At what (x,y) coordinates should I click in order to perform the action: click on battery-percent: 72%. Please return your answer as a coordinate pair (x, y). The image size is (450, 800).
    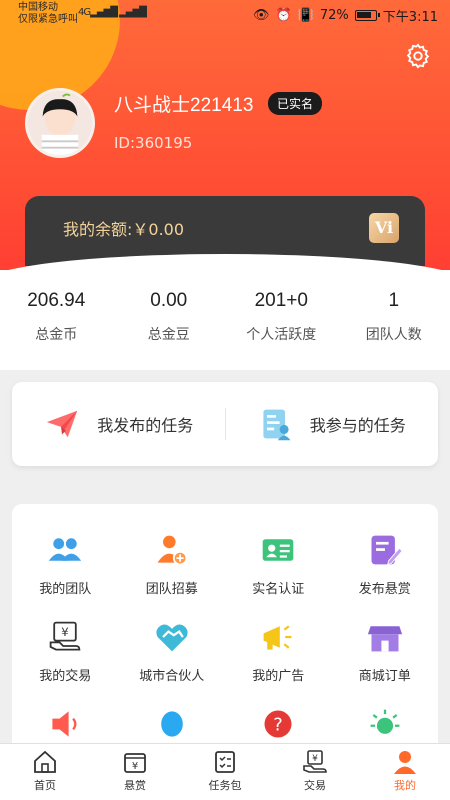
    Looking at the image, I should click on (334, 15).